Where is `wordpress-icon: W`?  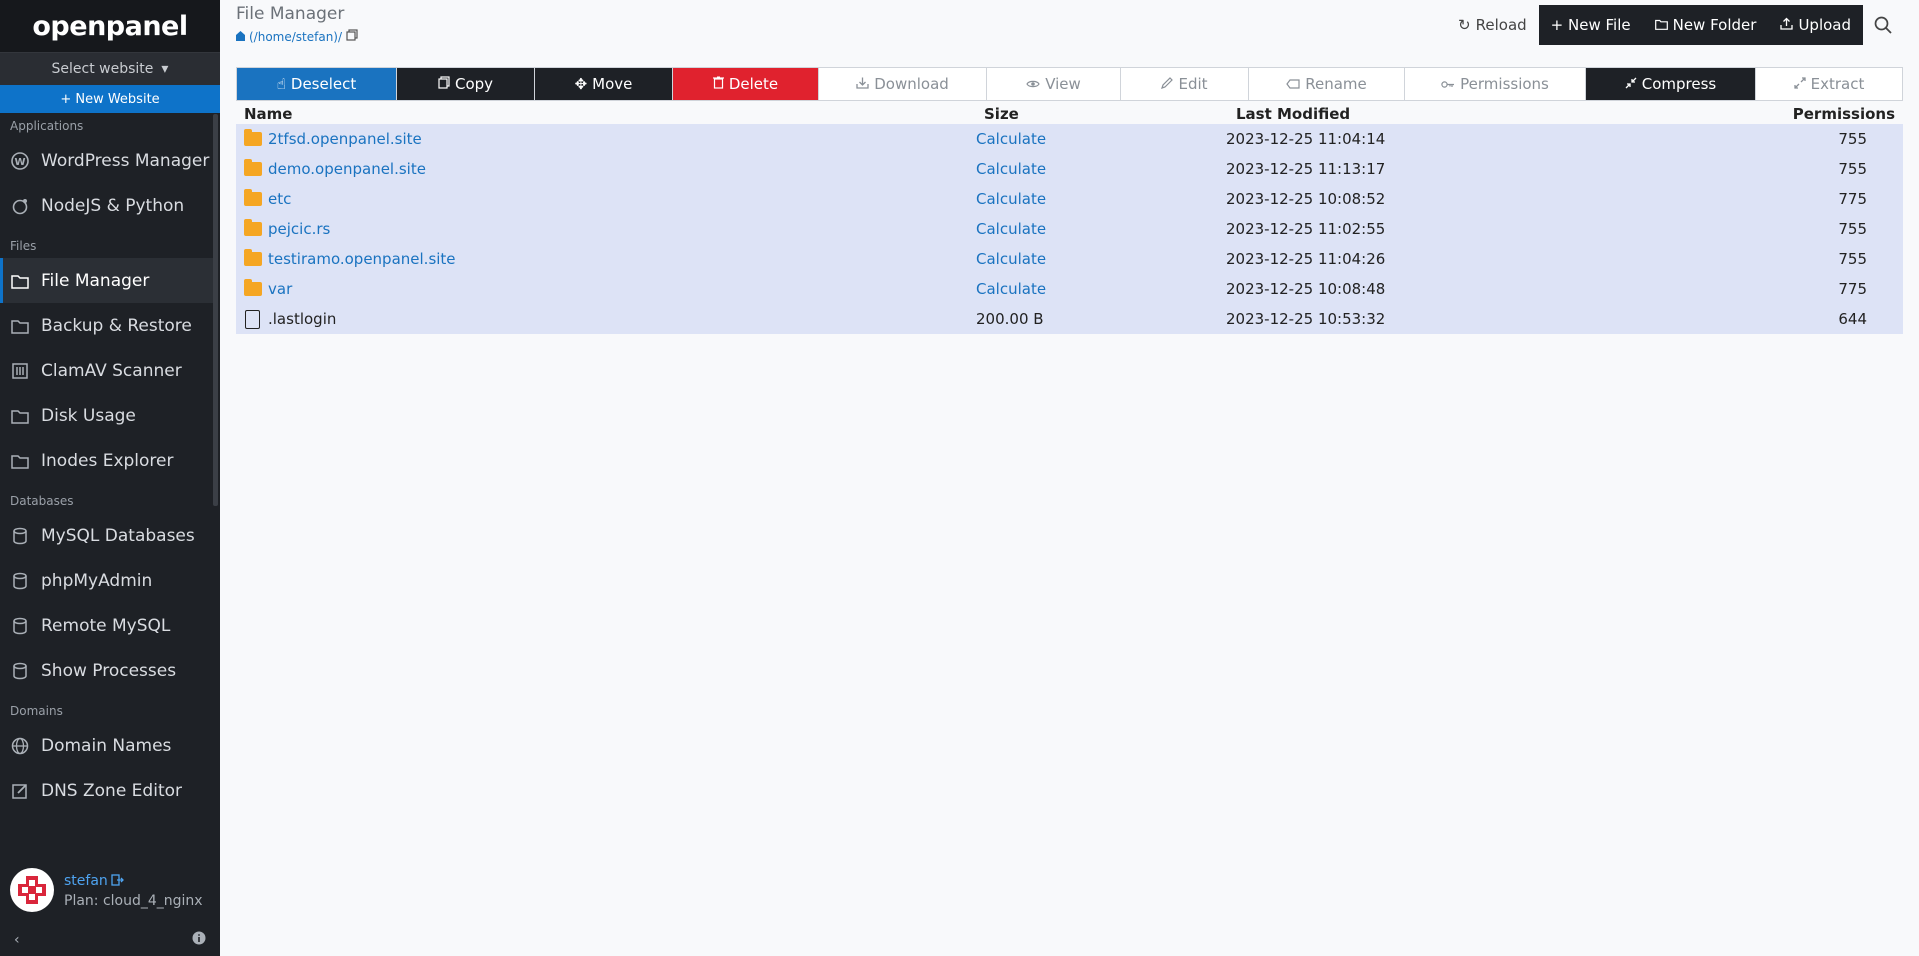
wordpress-icon: W is located at coordinates (19, 160).